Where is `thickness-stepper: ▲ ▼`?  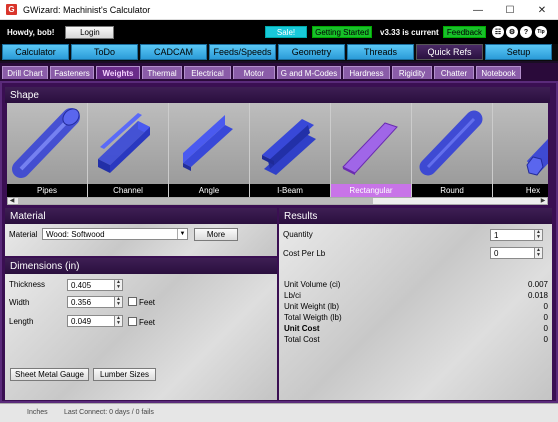 thickness-stepper: ▲ ▼ is located at coordinates (119, 285).